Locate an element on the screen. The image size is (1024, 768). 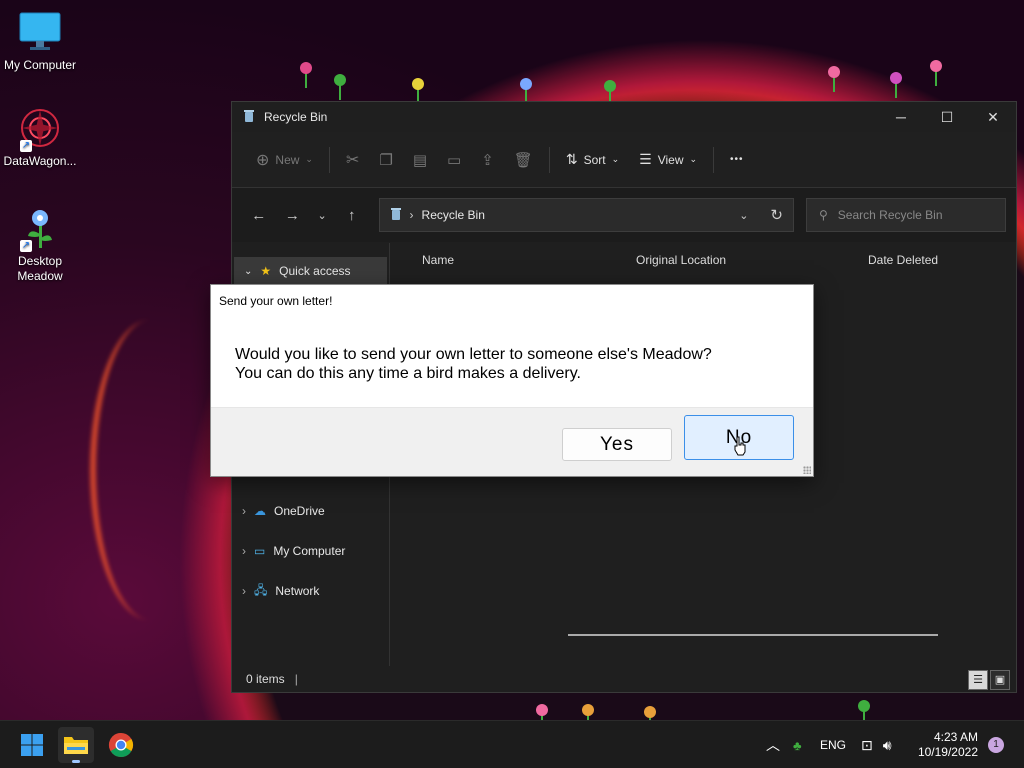
desktop-icon-label: My Computer is located at coordinates (40, 65).